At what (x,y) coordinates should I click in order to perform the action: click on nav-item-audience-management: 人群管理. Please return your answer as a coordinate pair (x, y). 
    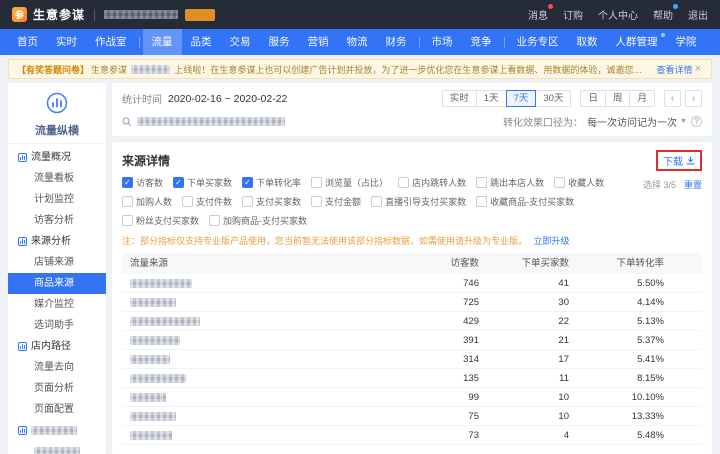
    Looking at the image, I should click on (637, 42).